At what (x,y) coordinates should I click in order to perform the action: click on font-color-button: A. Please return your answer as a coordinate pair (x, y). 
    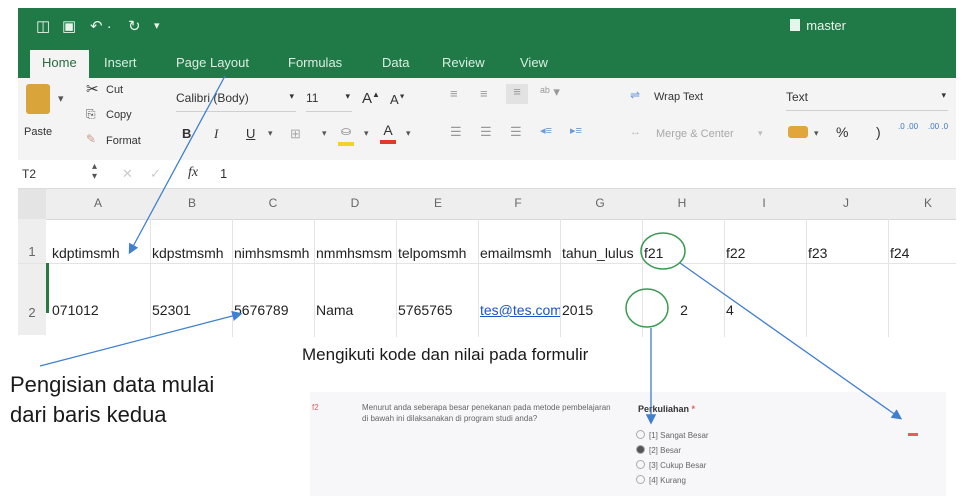
    Looking at the image, I should click on (388, 133).